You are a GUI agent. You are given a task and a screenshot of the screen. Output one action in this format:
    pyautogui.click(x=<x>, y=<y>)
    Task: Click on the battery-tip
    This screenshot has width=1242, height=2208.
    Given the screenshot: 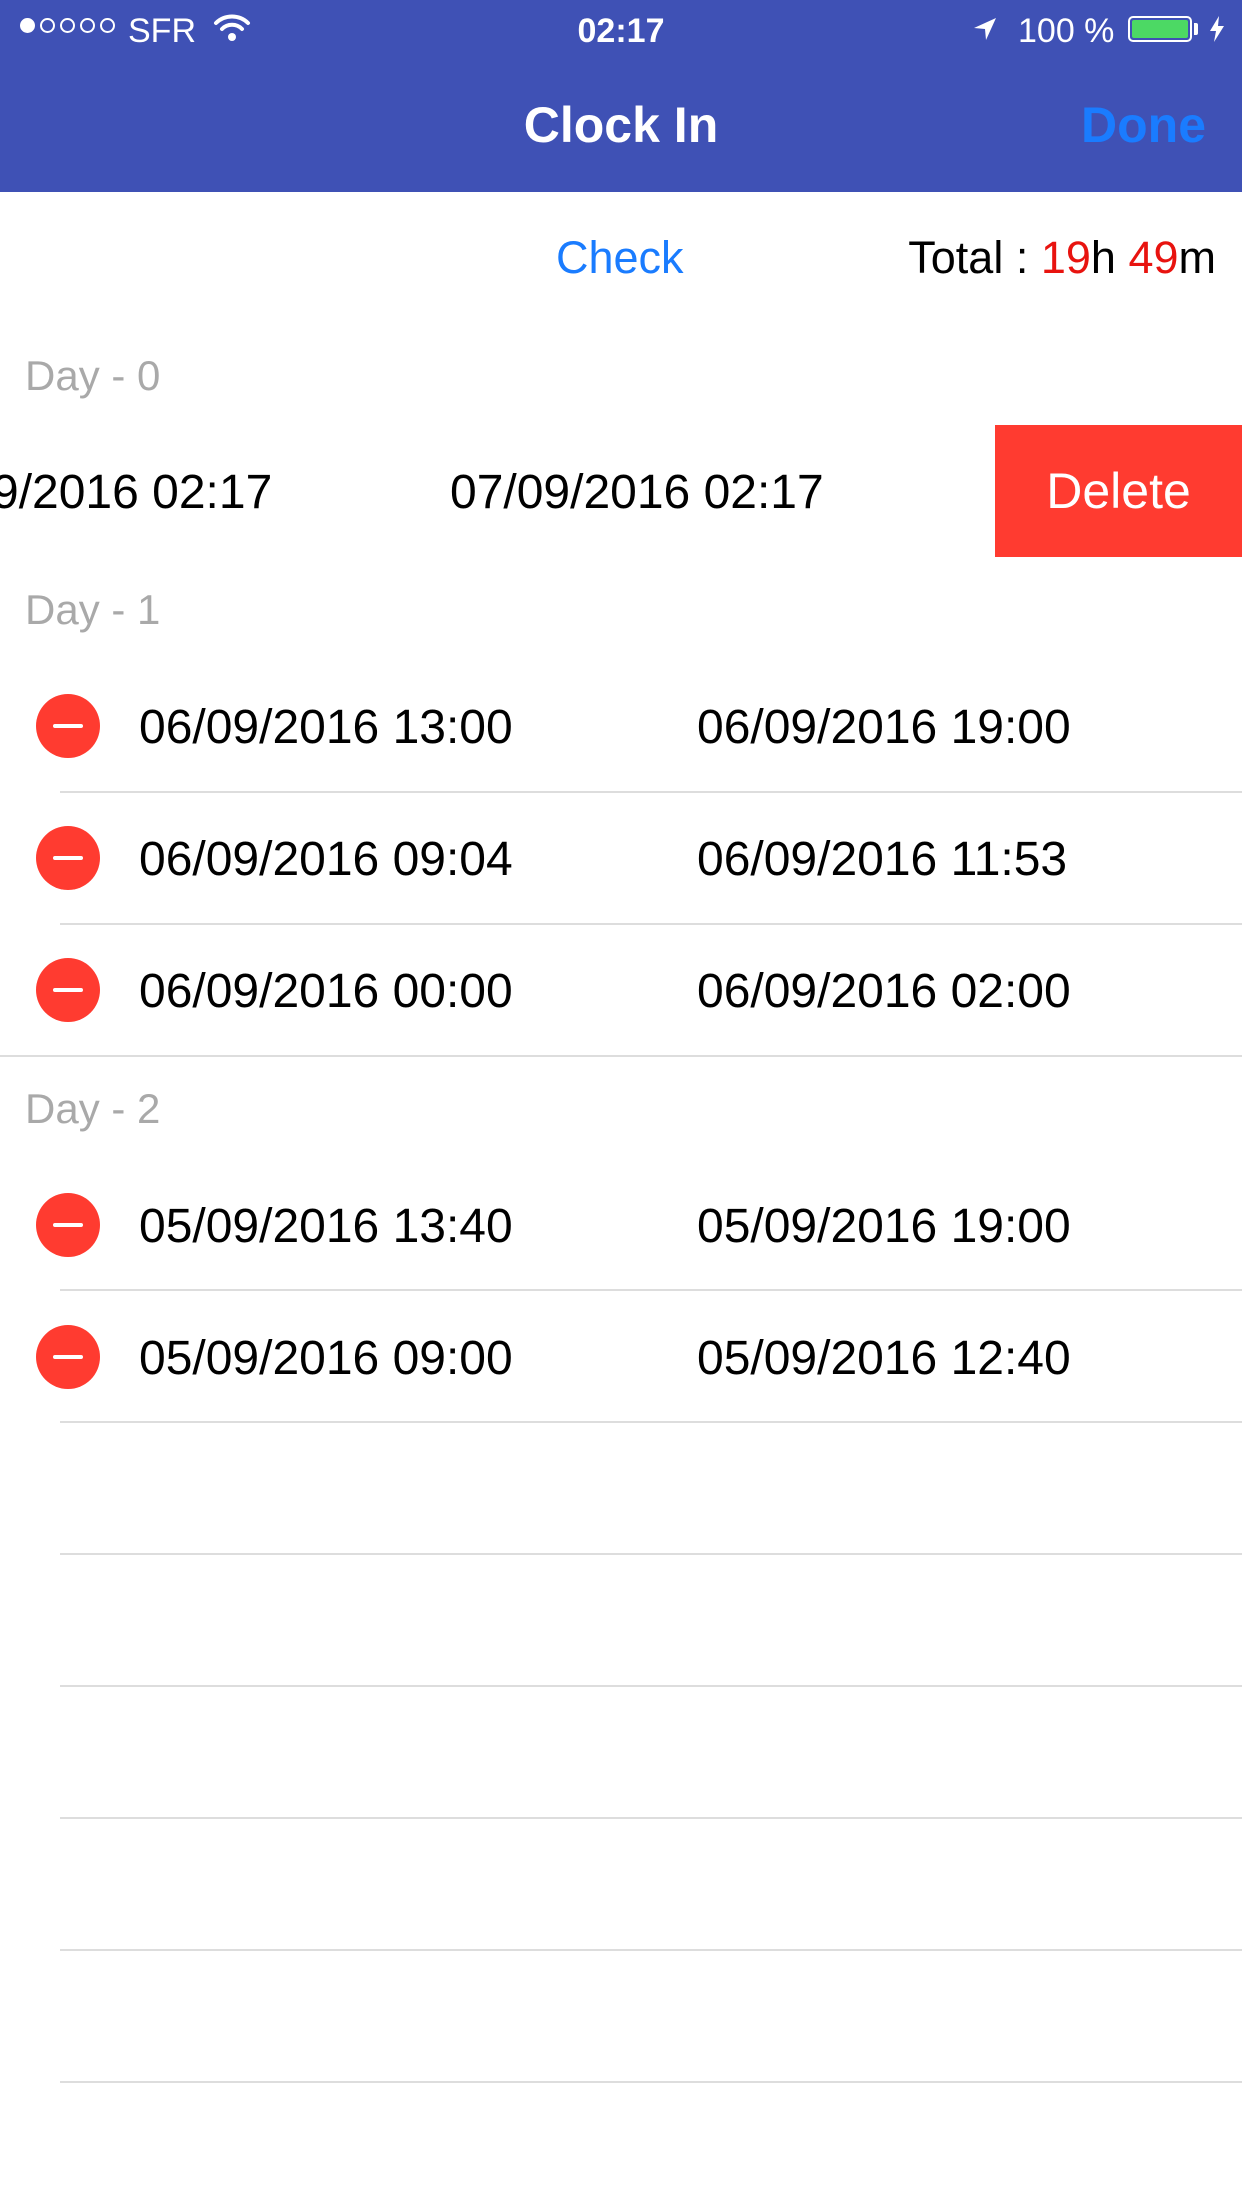 What is the action you would take?
    pyautogui.click(x=1196, y=29)
    